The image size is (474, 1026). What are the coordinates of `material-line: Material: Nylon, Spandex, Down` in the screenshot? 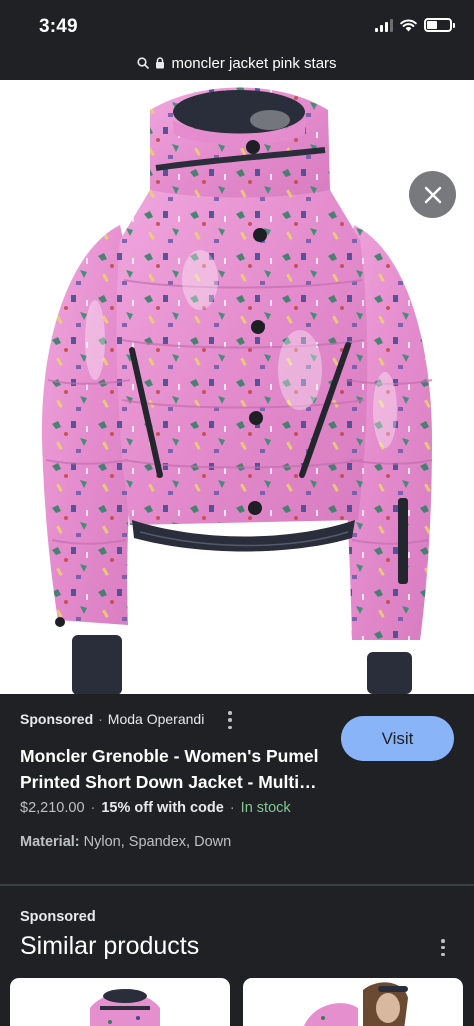 It's located at (125, 842).